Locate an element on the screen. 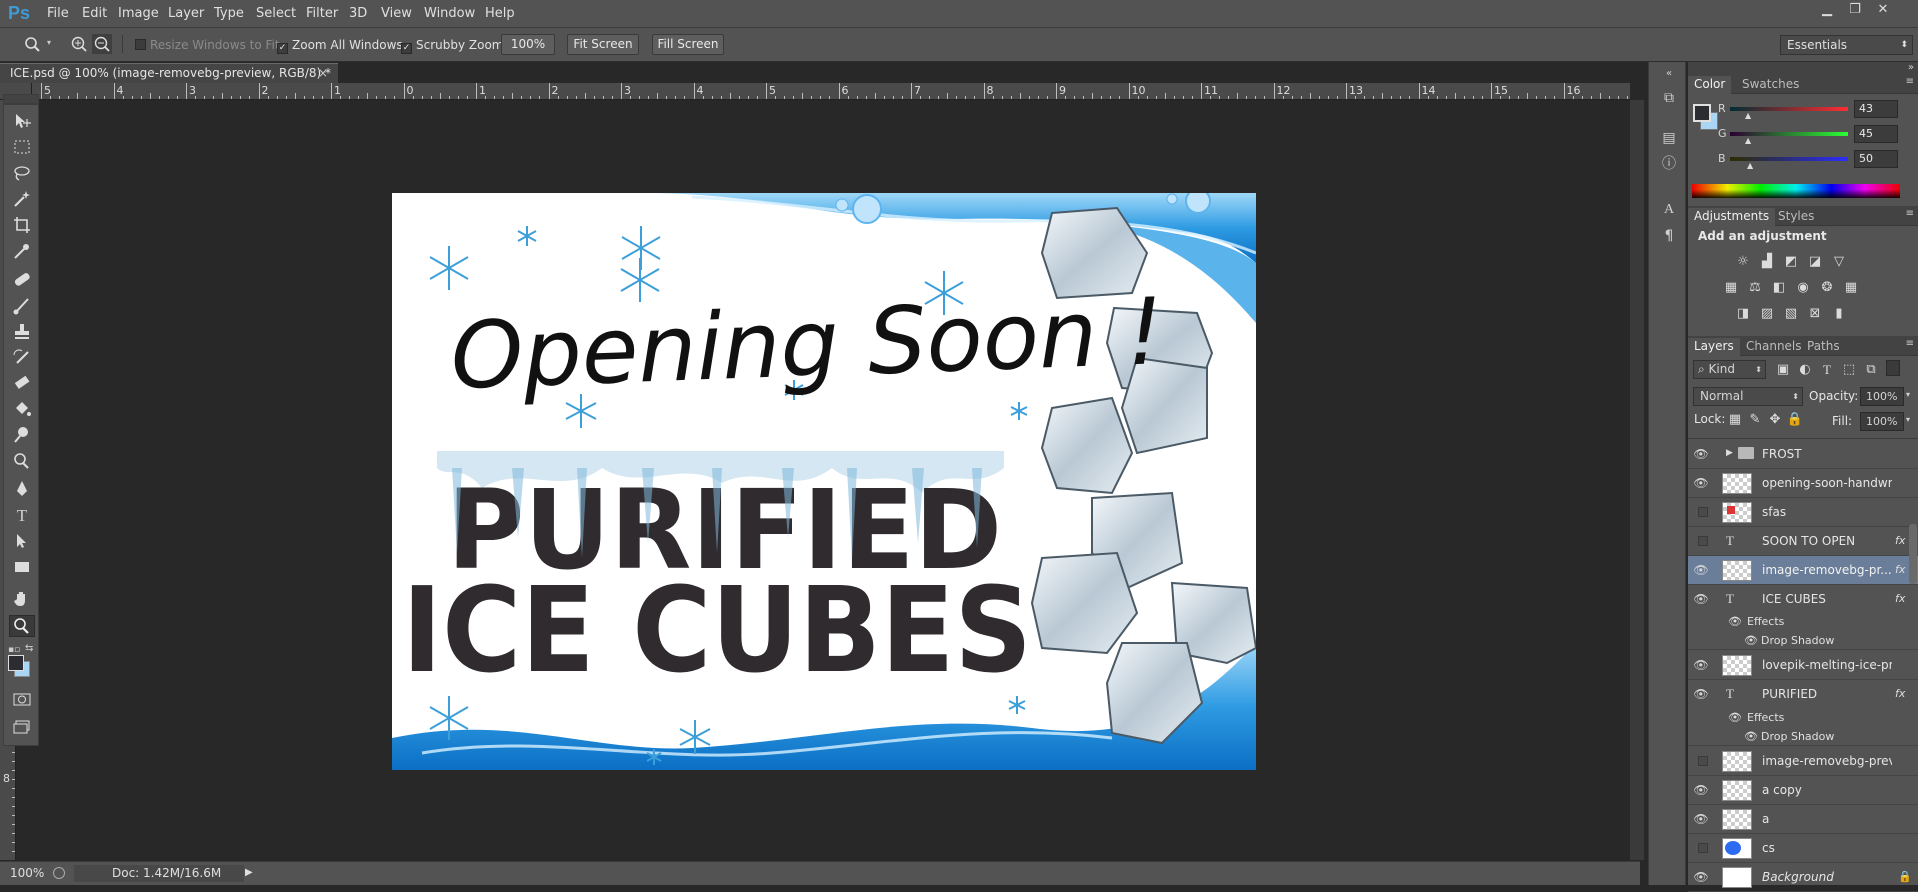  layer-row: 👁 a copy is located at coordinates (1803, 790).